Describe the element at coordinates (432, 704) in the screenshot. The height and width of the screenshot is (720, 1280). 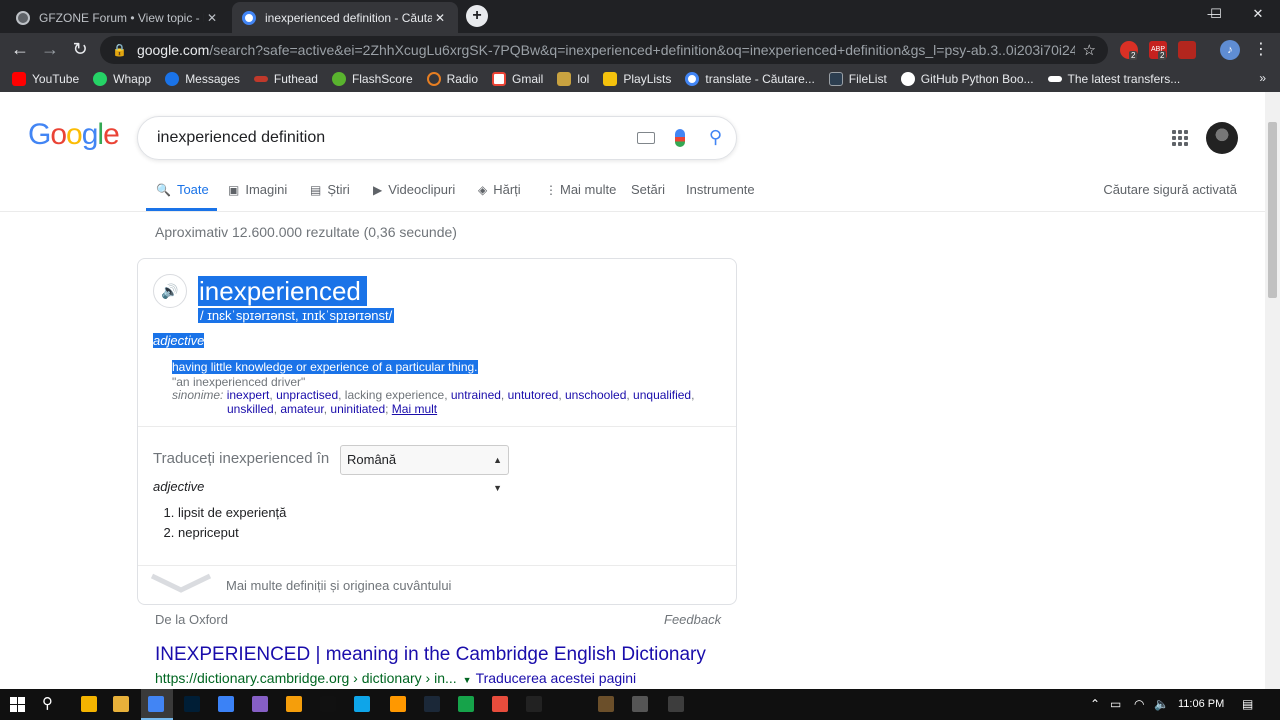
I see `steam-app-icon` at that location.